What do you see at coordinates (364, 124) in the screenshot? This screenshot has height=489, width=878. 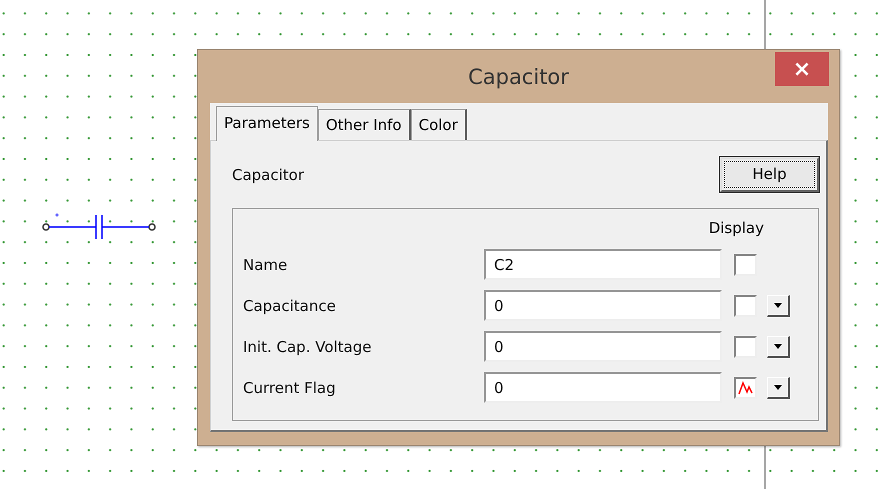 I see `tab: Other Info` at bounding box center [364, 124].